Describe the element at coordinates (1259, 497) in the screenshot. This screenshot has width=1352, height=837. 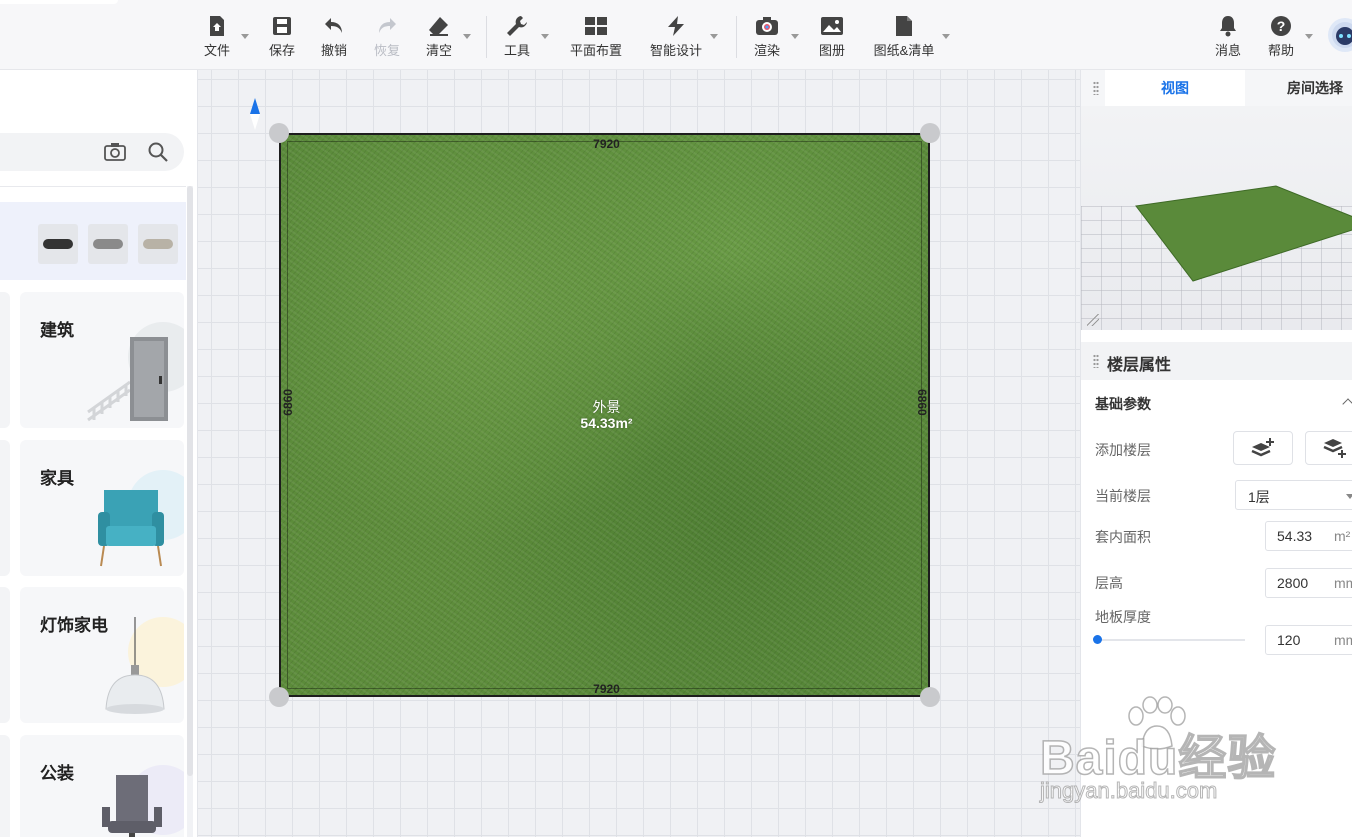
I see `current-floor-value: 1层` at that location.